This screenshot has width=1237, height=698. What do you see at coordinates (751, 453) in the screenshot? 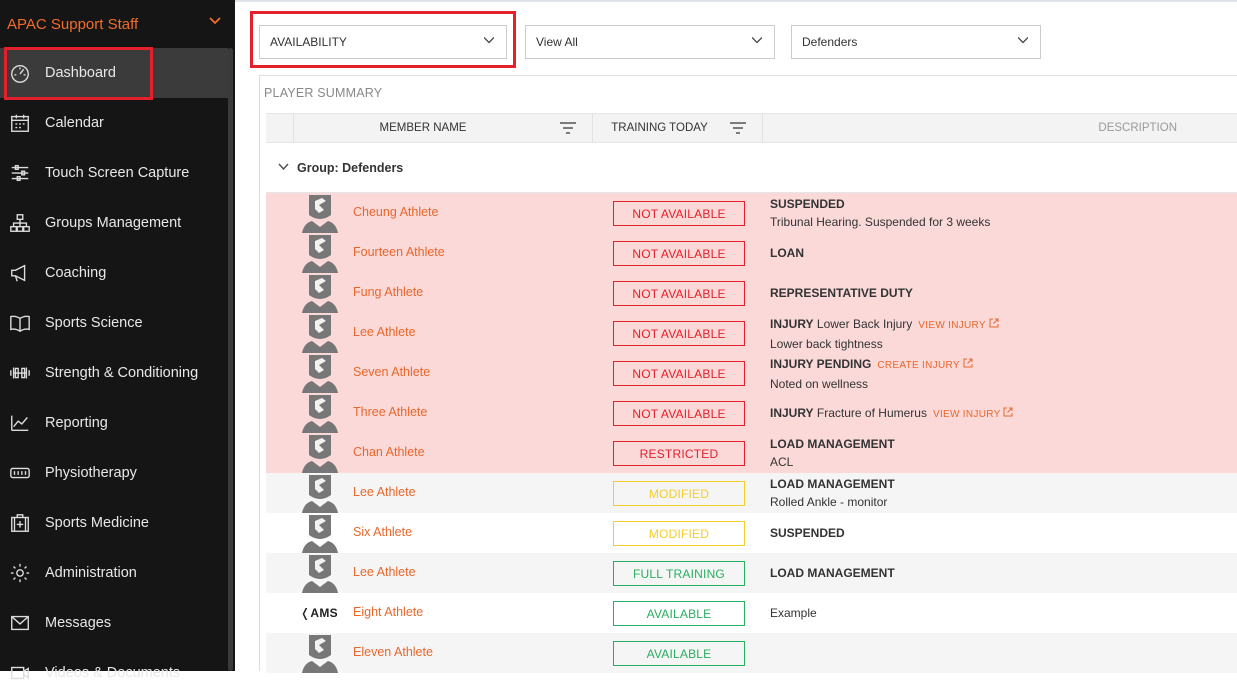
I see `table-row: Chan Athlete RESTRICTED LOAD MANAGEMENT ACL` at bounding box center [751, 453].